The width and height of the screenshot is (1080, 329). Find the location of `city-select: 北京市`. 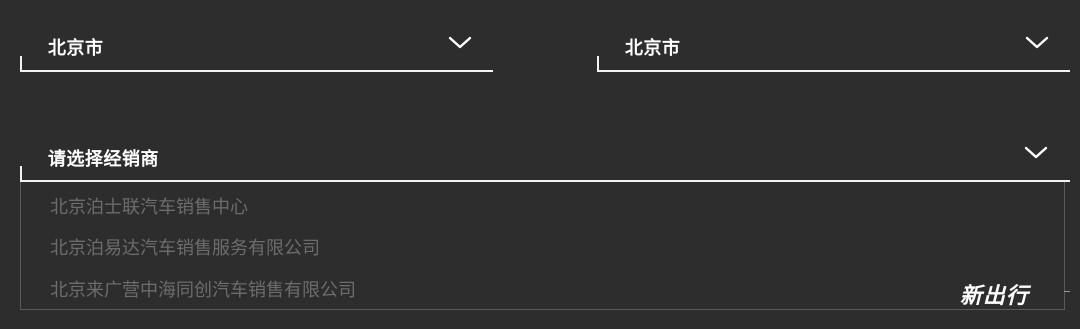

city-select: 北京市 is located at coordinates (833, 47).